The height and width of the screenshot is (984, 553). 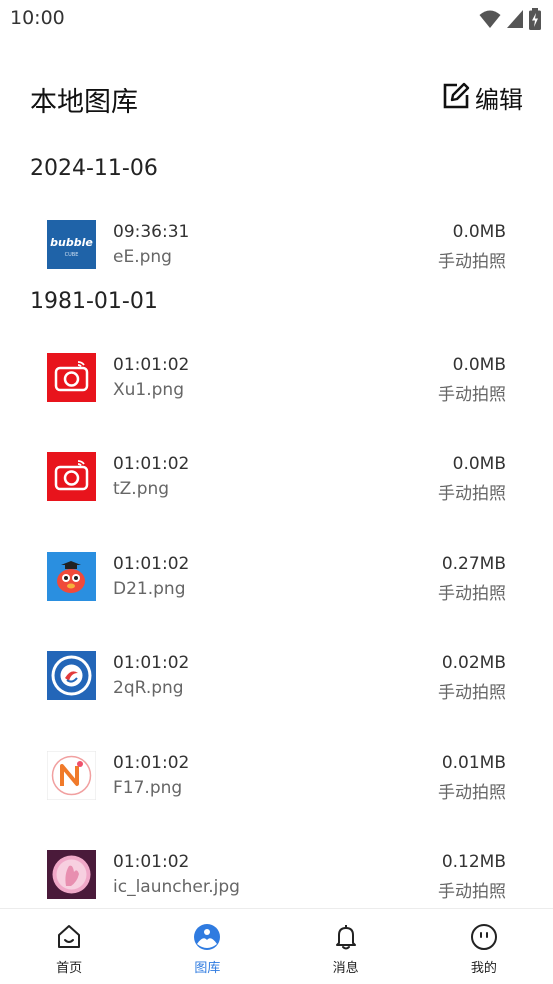 What do you see at coordinates (176, 887) in the screenshot?
I see `photo-filename: ic_launcher.jpg` at bounding box center [176, 887].